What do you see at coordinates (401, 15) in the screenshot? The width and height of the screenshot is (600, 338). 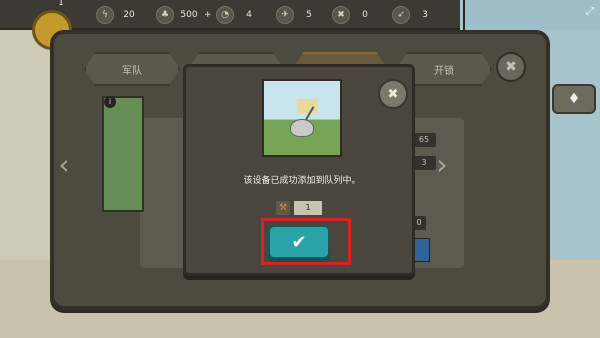 I see `rocket-icon: ➶` at bounding box center [401, 15].